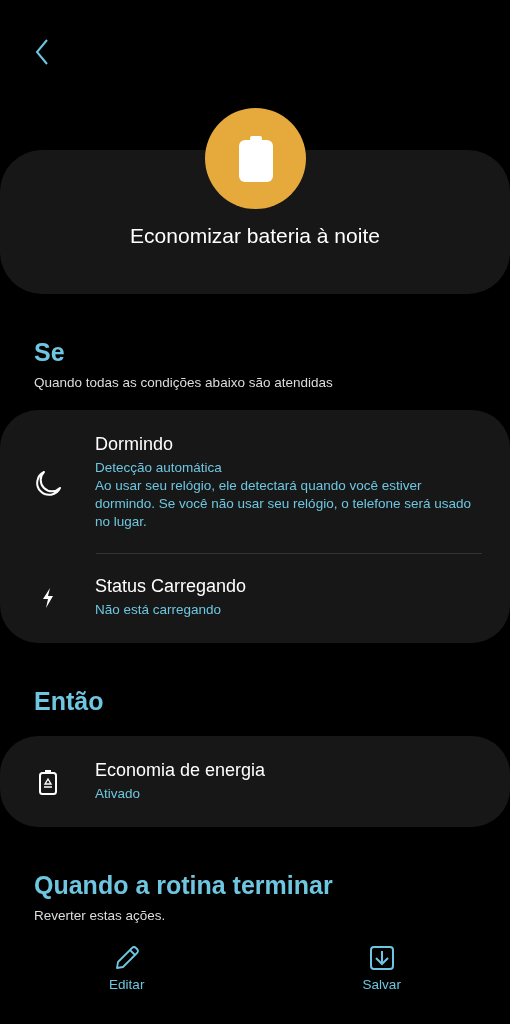 The height and width of the screenshot is (1024, 510). I want to click on list-item: Economia de energia Ativado, so click(241, 781).